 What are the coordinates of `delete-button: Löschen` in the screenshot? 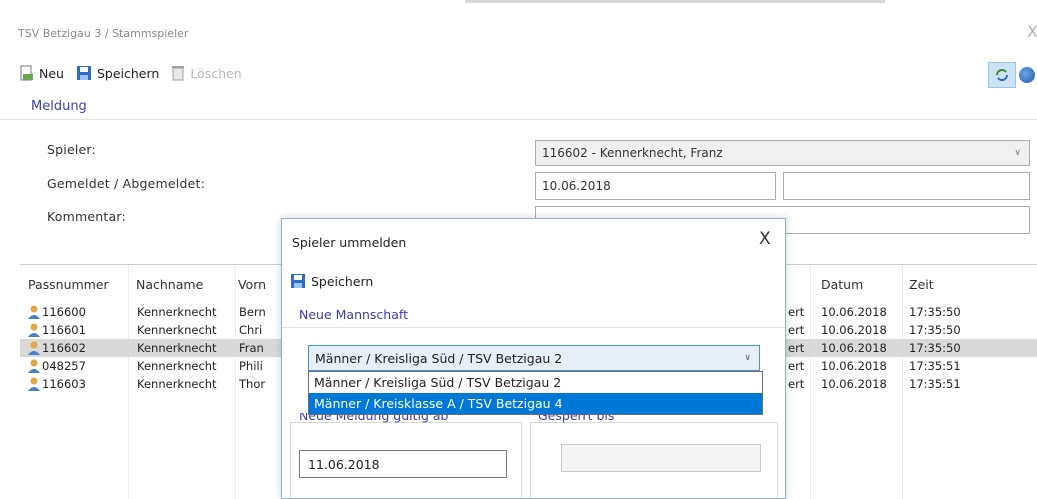 It's located at (206, 73).